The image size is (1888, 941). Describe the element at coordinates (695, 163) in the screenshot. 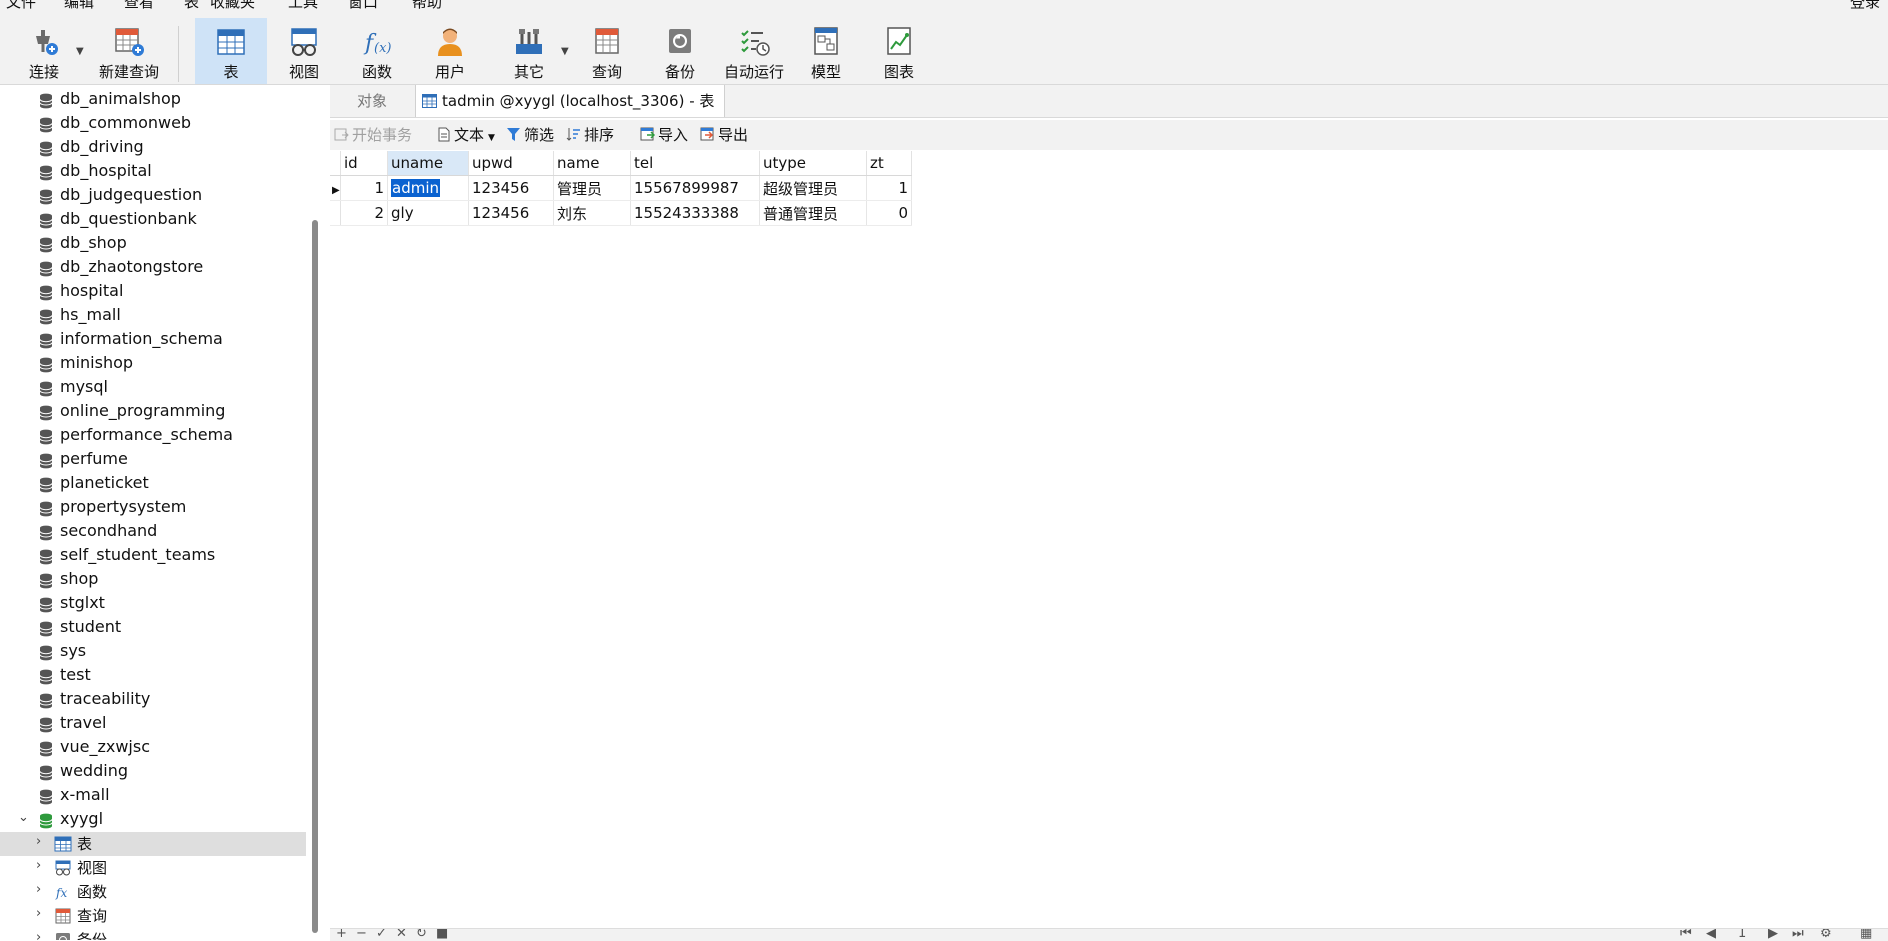

I see `column-header-tel: tel` at that location.